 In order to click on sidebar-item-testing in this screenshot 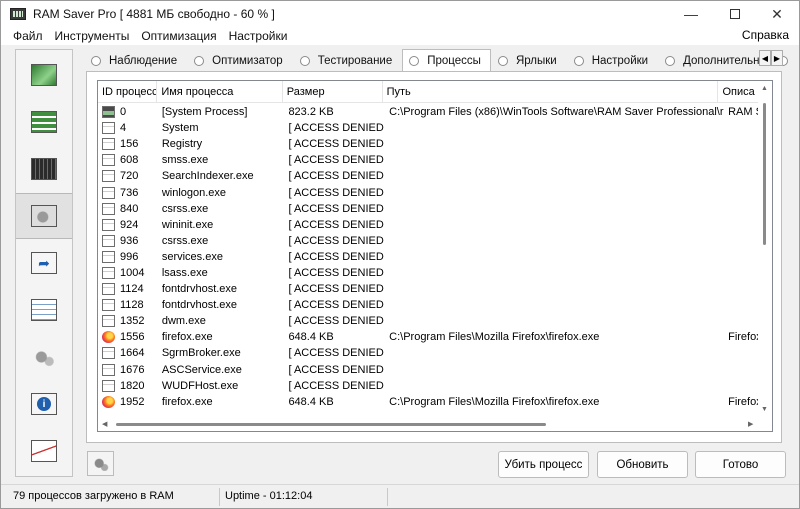, I will do `click(44, 169)`.